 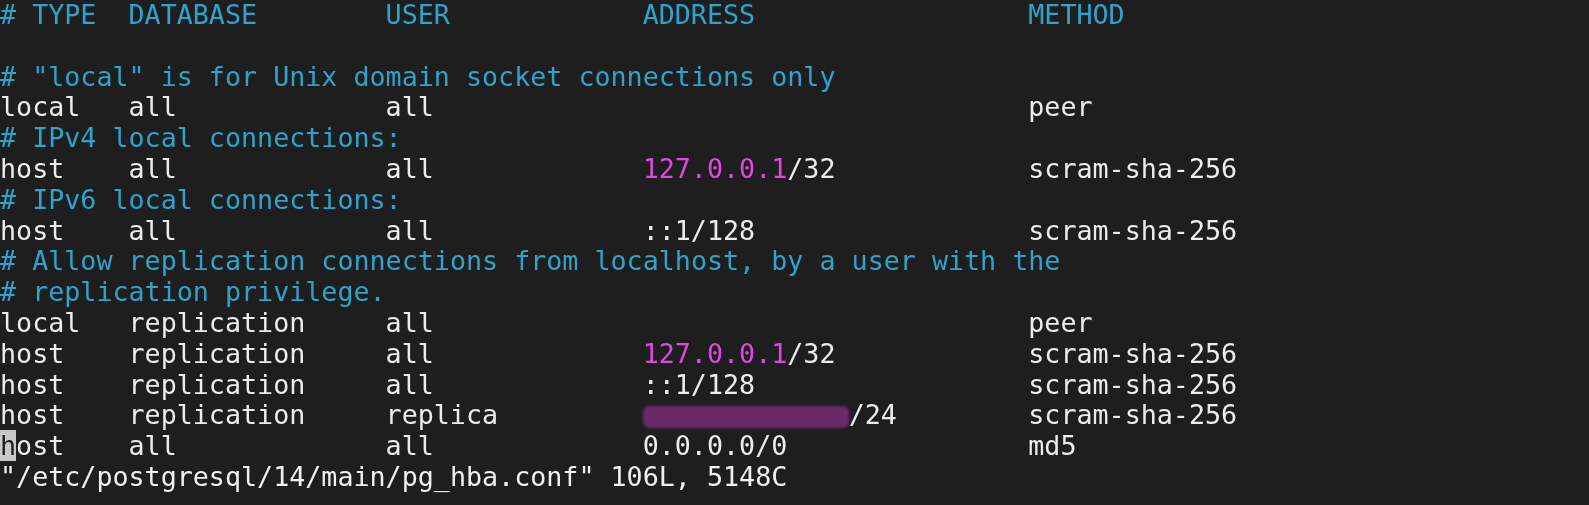 I want to click on comment-line: # replication privilege., so click(x=193, y=292).